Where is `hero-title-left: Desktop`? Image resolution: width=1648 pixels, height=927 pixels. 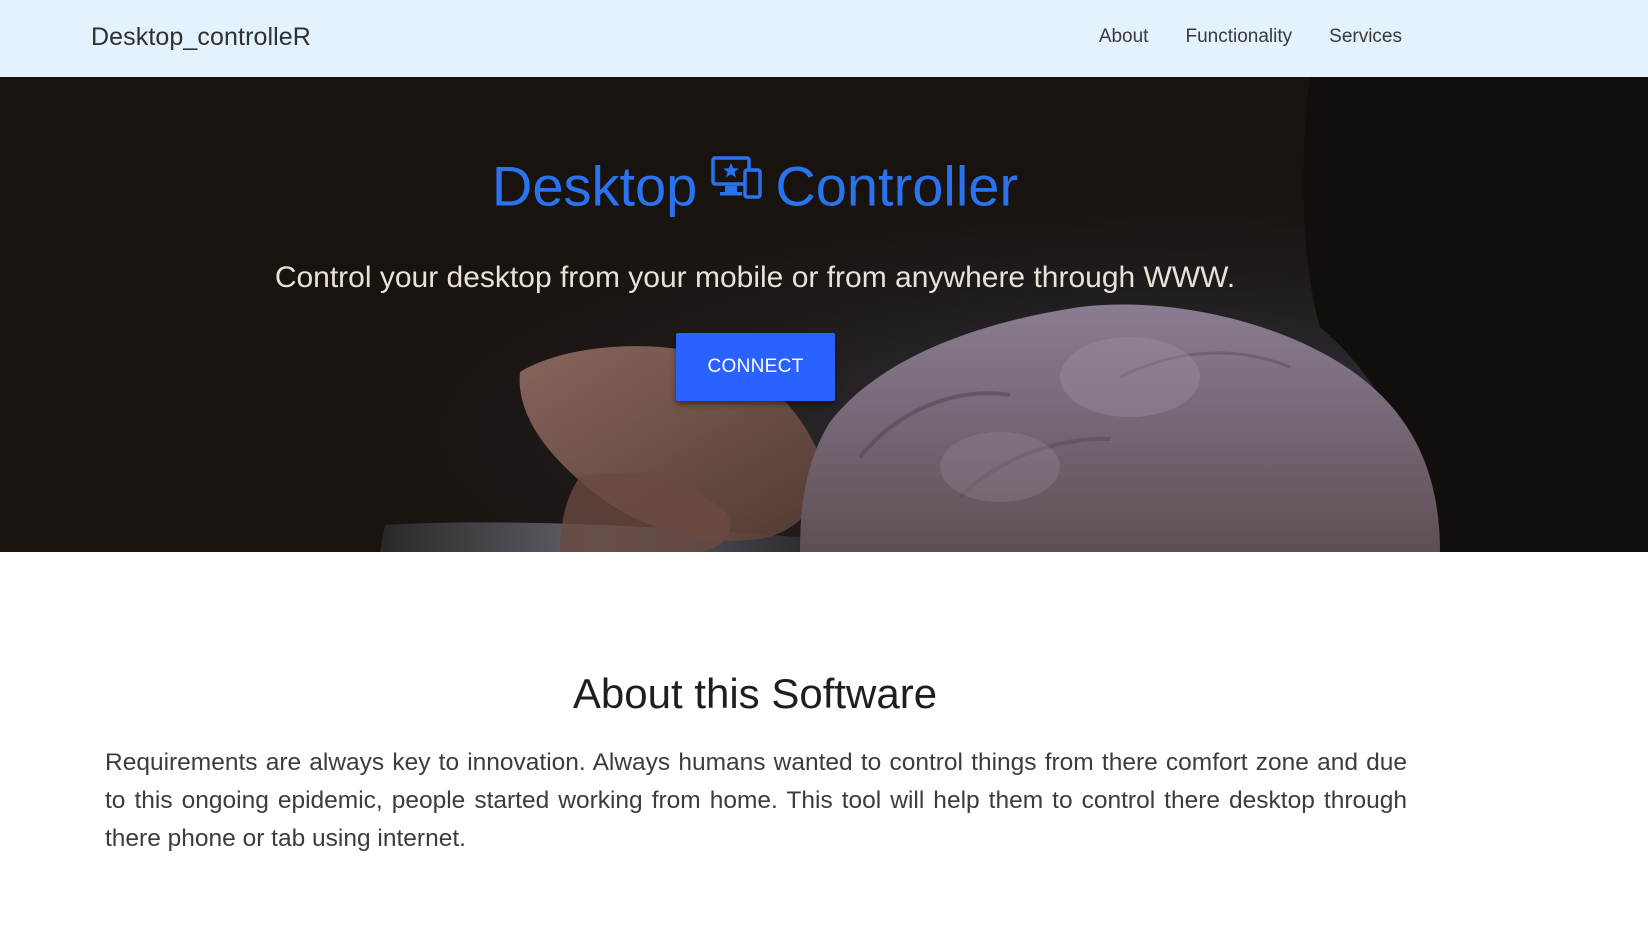 hero-title-left: Desktop is located at coordinates (594, 186).